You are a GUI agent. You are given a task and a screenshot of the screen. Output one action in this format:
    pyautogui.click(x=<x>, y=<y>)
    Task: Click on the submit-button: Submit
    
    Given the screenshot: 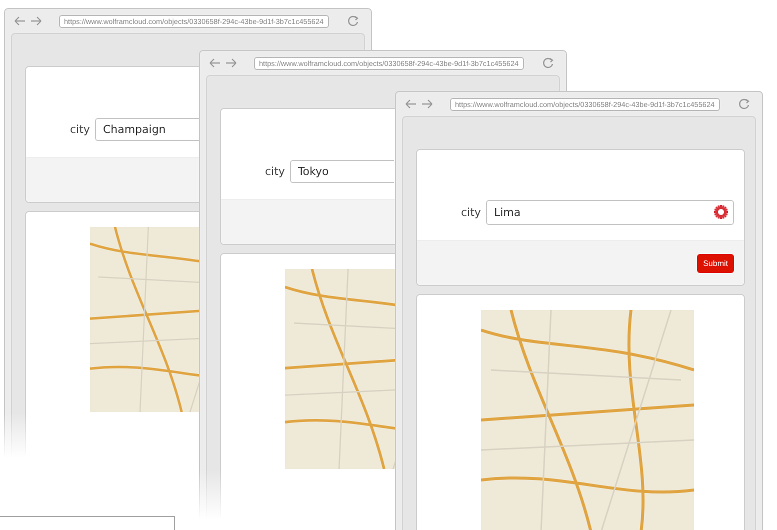 What is the action you would take?
    pyautogui.click(x=715, y=263)
    